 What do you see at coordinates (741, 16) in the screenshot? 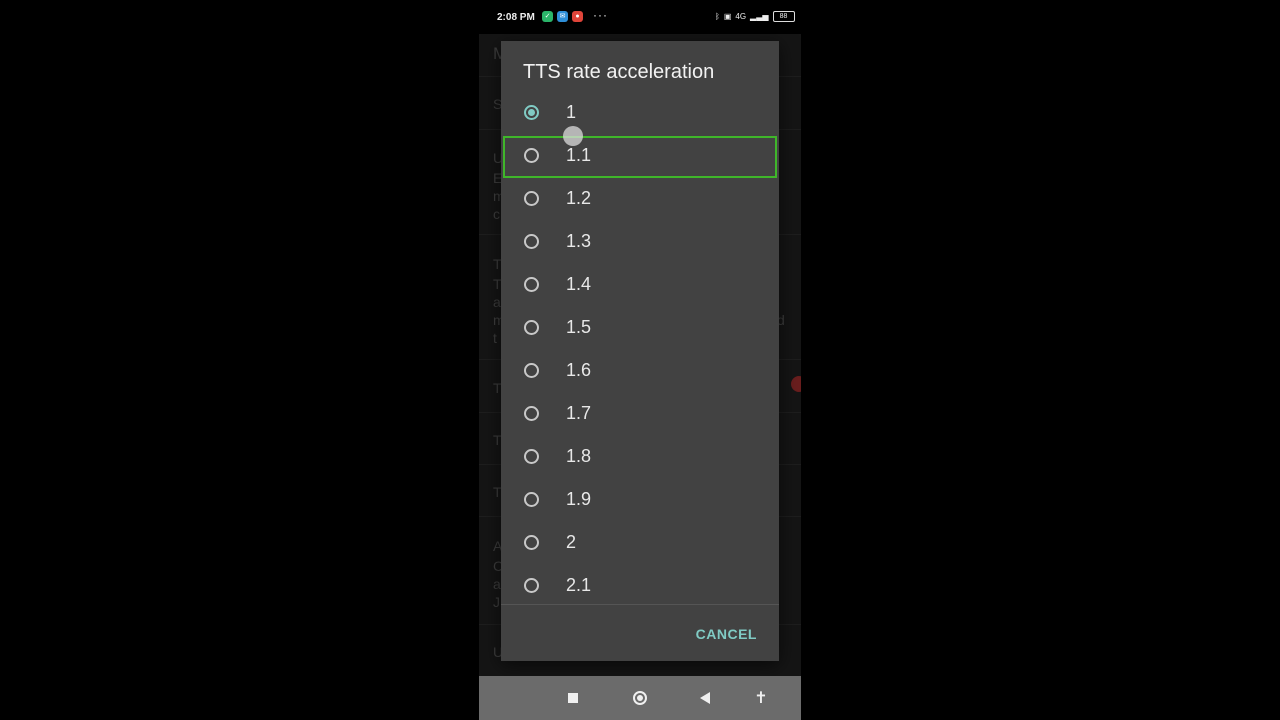
I see `network-type: 4G` at bounding box center [741, 16].